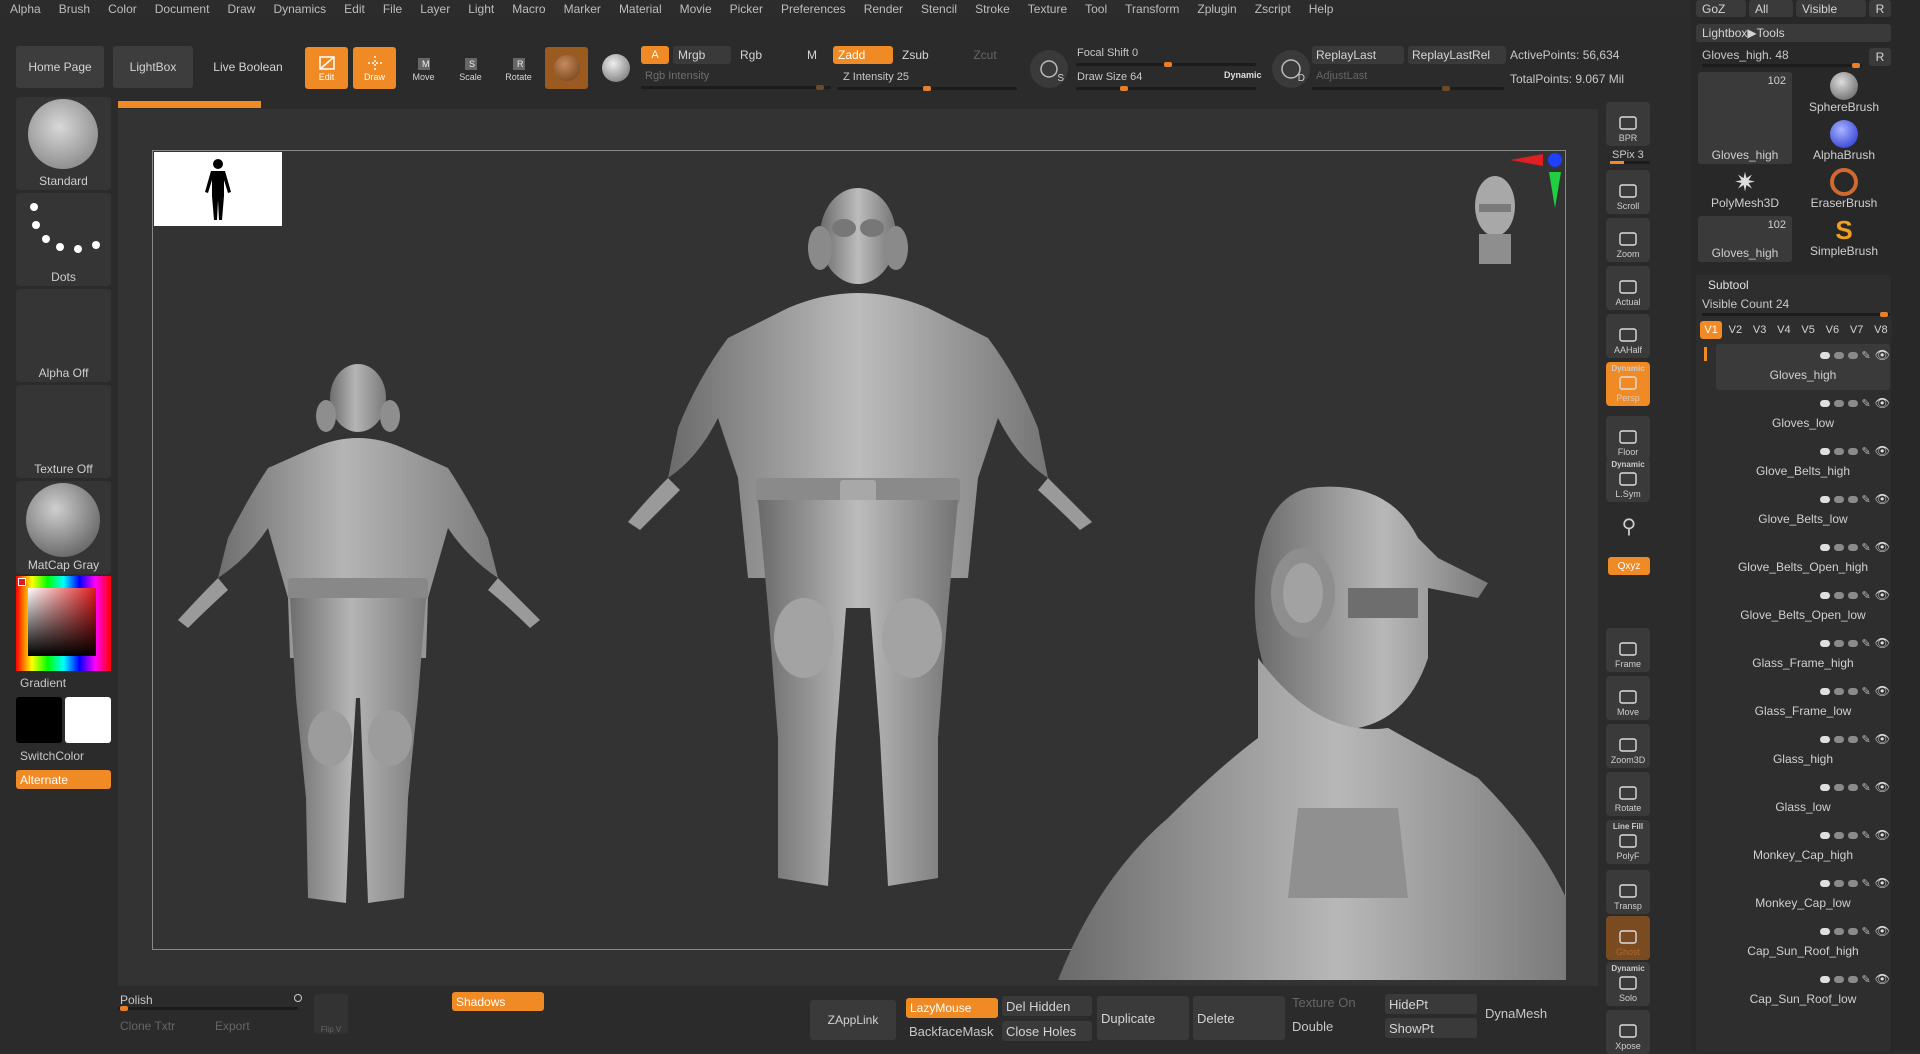  Describe the element at coordinates (1312, 1026) in the screenshot. I see `double-button: Double` at that location.